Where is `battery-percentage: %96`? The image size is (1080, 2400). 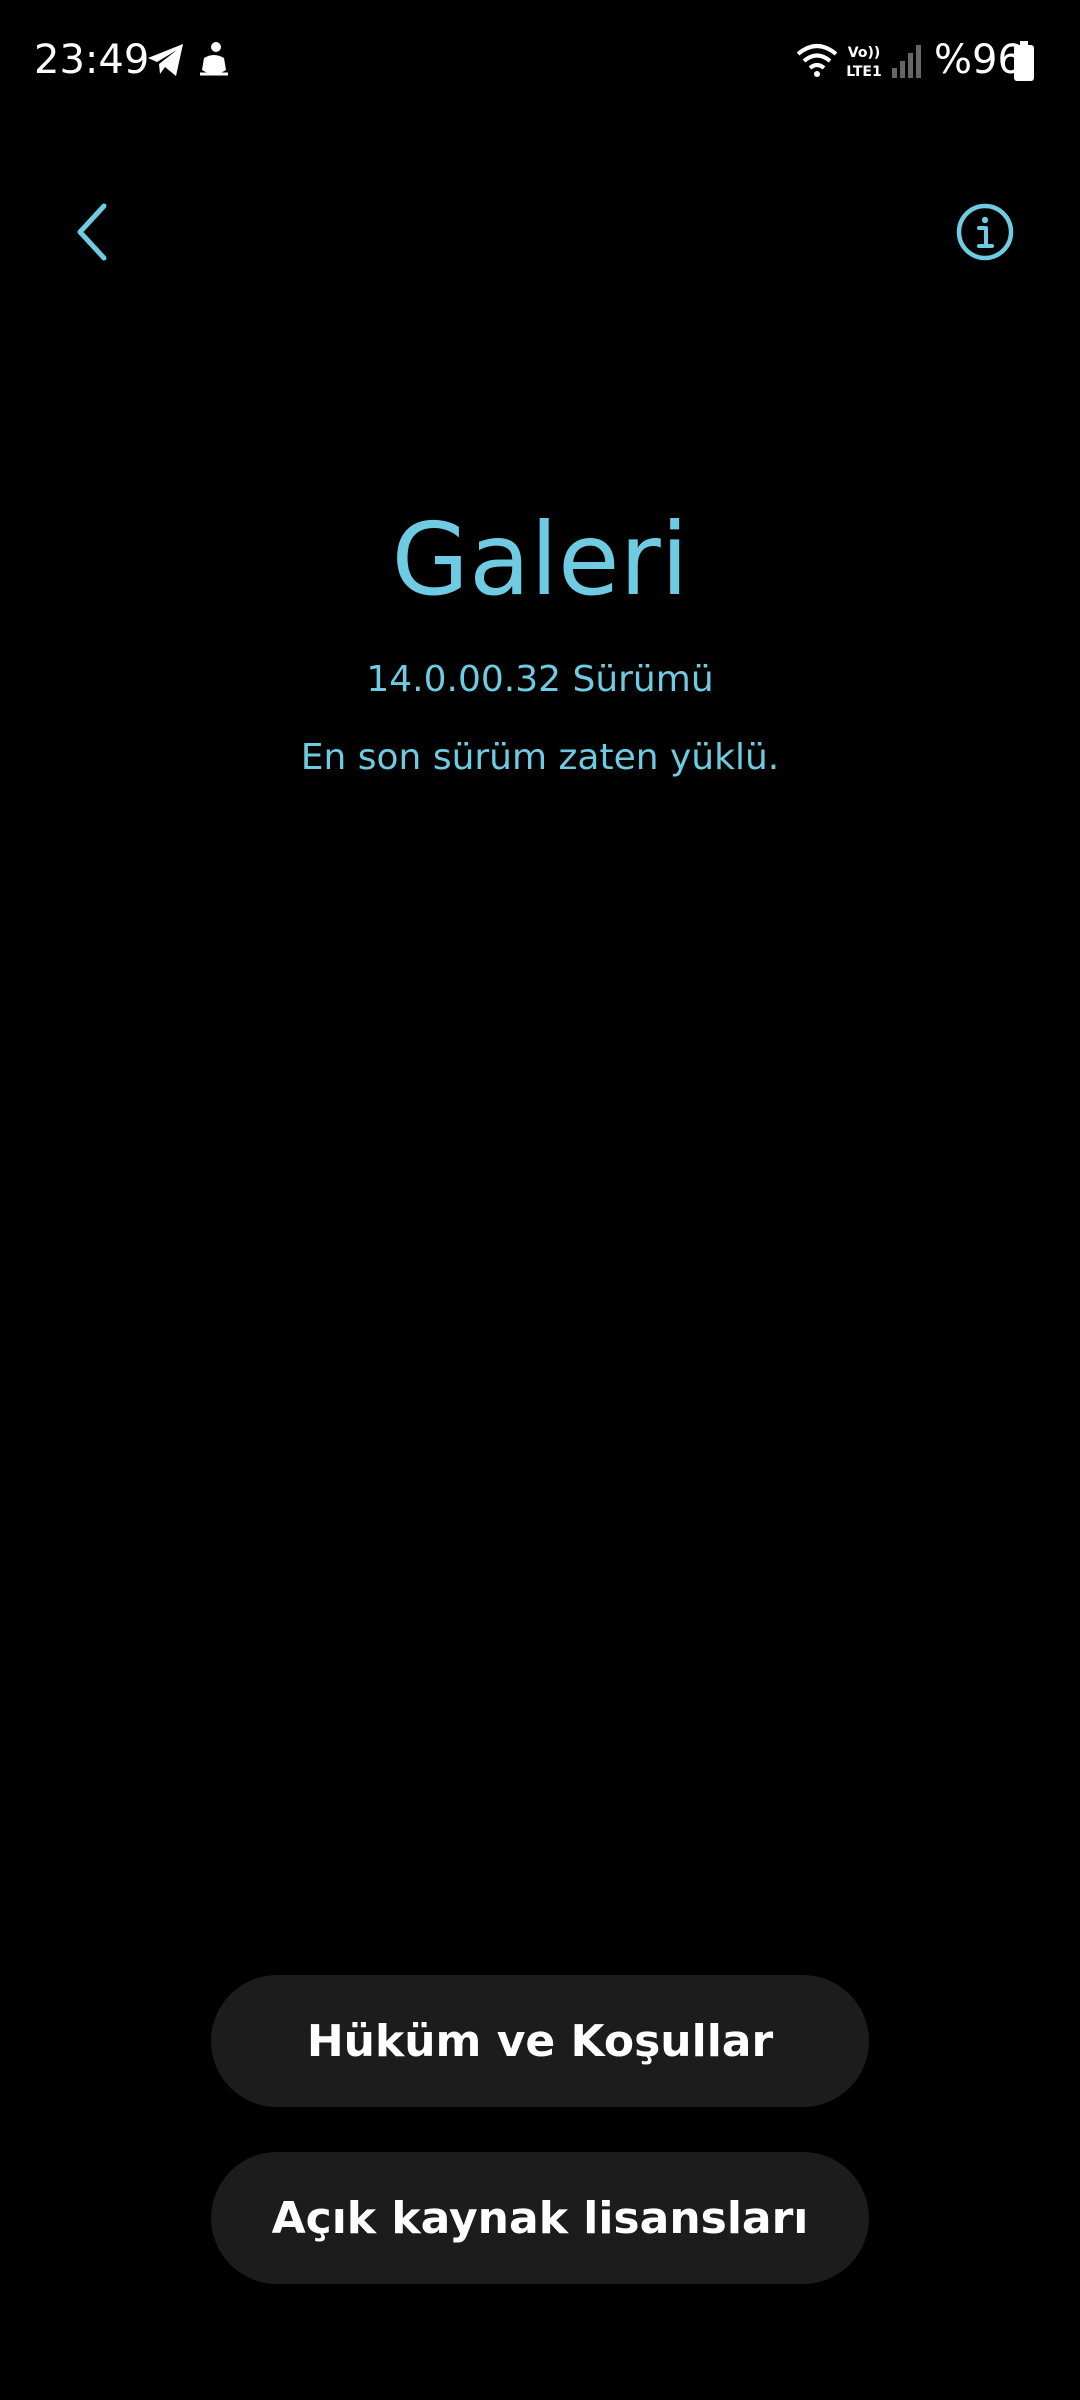 battery-percentage: %96 is located at coordinates (978, 60).